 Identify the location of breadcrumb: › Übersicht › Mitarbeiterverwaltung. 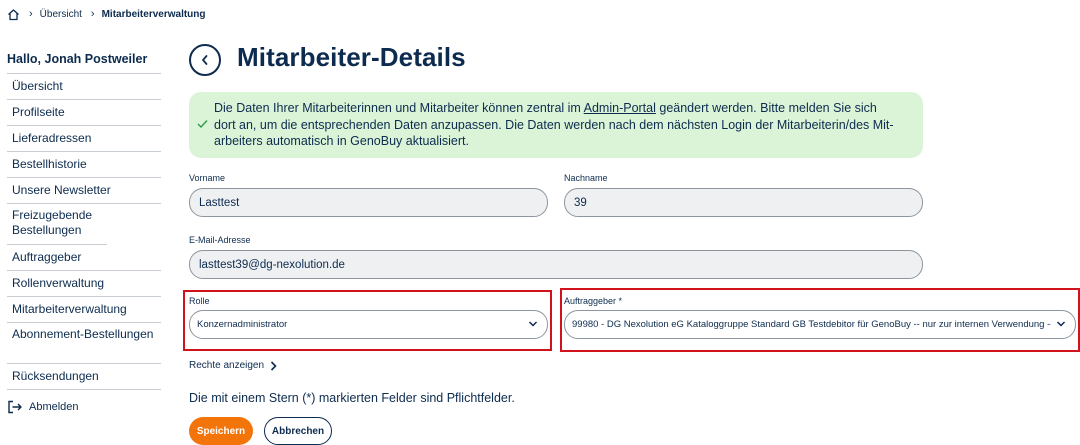
(106, 14).